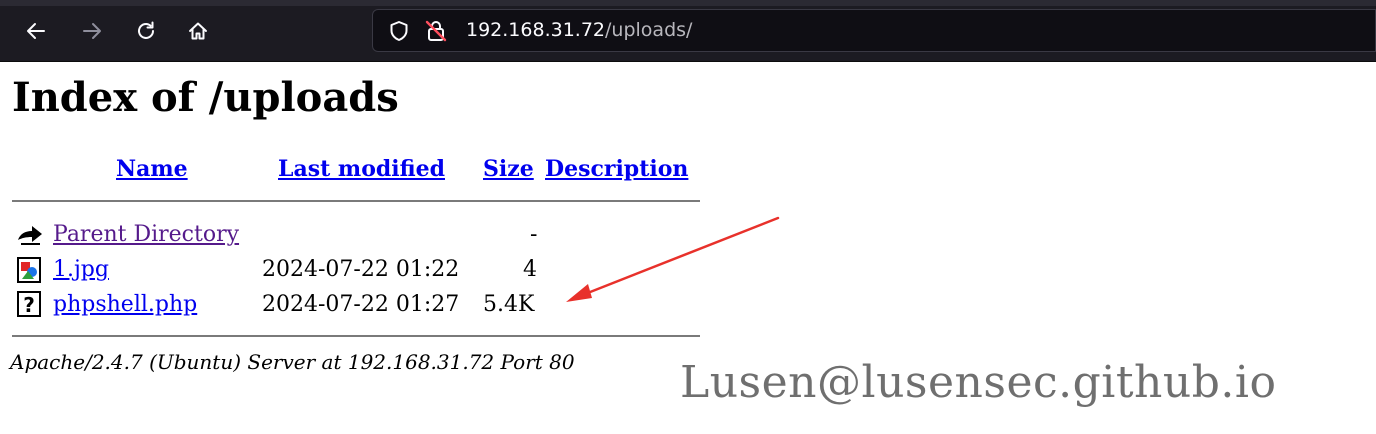 The width and height of the screenshot is (1376, 434). What do you see at coordinates (978, 382) in the screenshot?
I see `watermark-text: Lusen@lusensec.github.io` at bounding box center [978, 382].